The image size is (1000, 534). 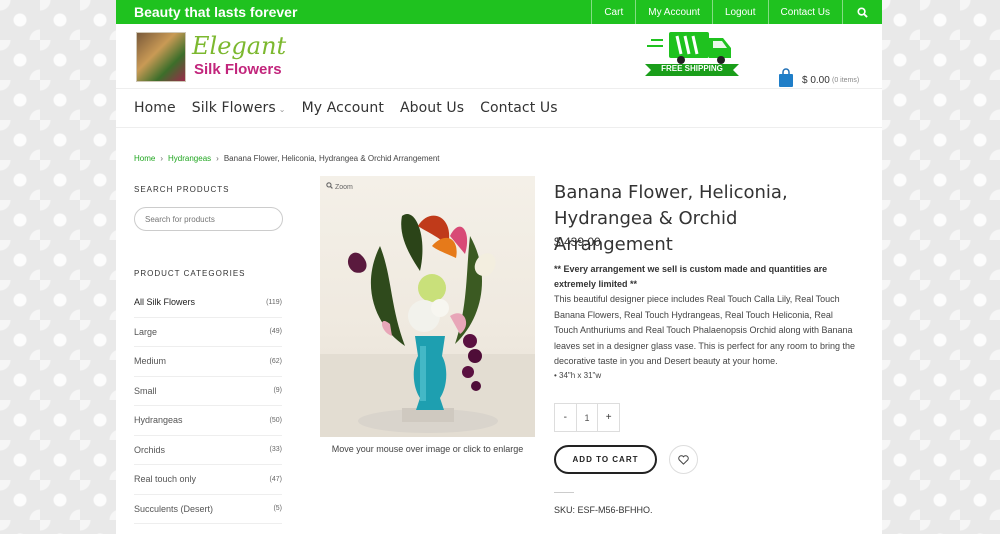 I want to click on free-shipping-truck-icon, so click(x=692, y=54).